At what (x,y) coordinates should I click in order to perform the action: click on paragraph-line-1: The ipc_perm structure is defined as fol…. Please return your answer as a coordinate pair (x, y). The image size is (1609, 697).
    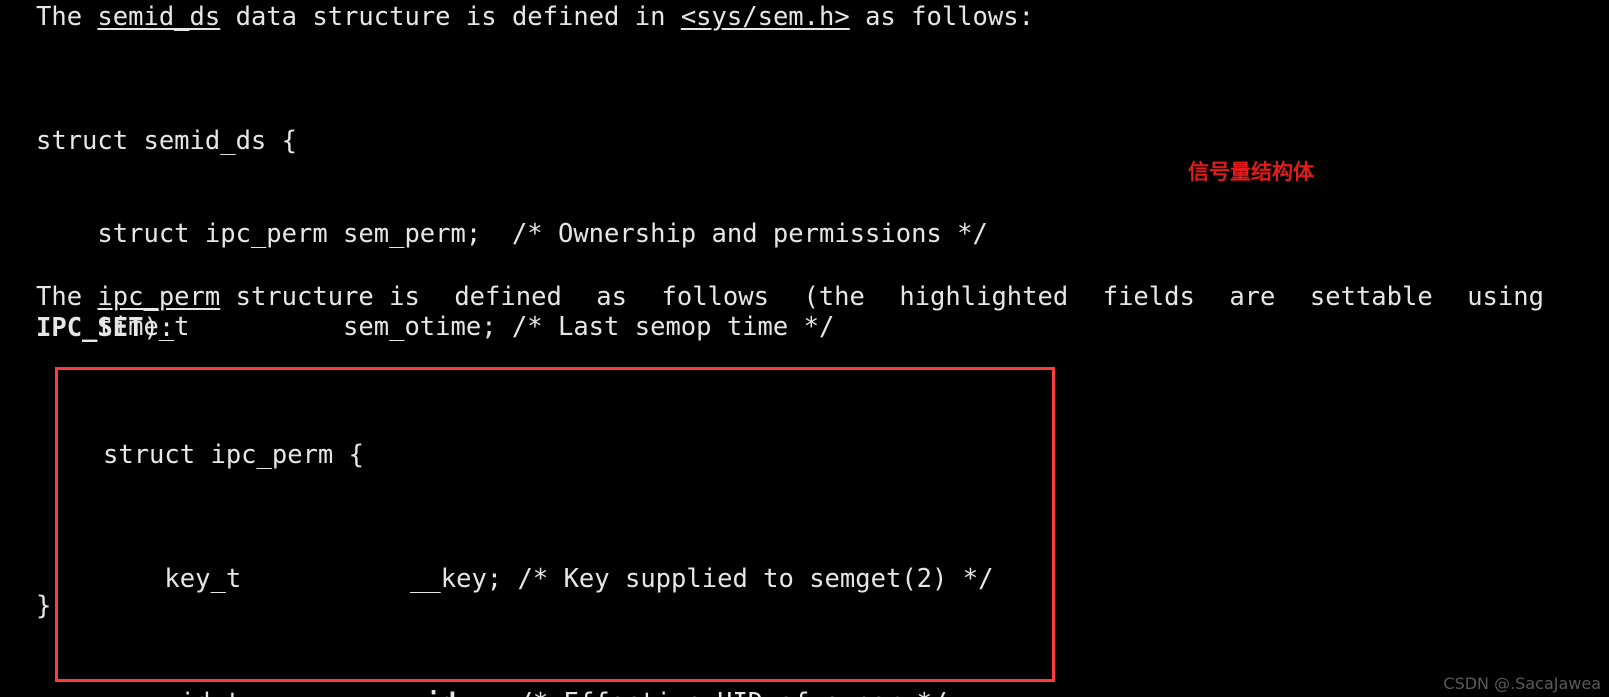
    Looking at the image, I should click on (790, 297).